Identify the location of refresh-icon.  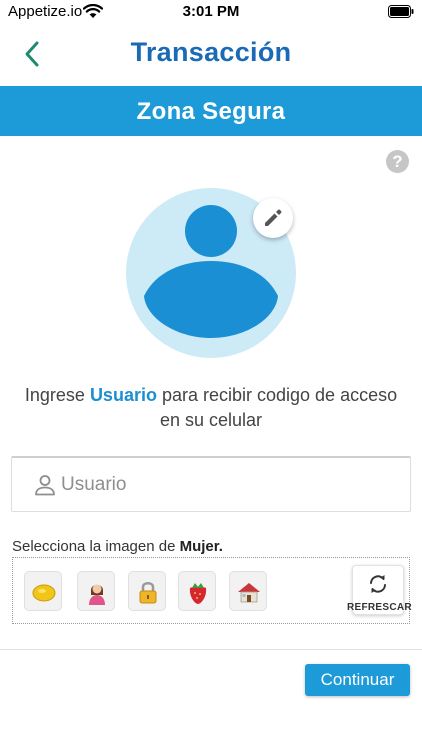
(378, 584).